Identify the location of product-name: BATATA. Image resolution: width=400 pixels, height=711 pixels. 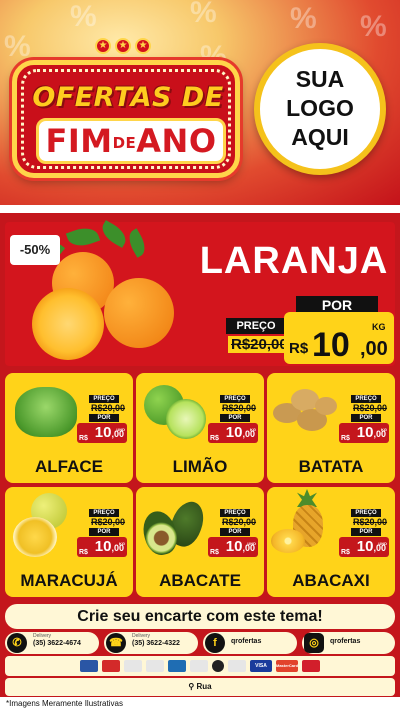
(331, 466).